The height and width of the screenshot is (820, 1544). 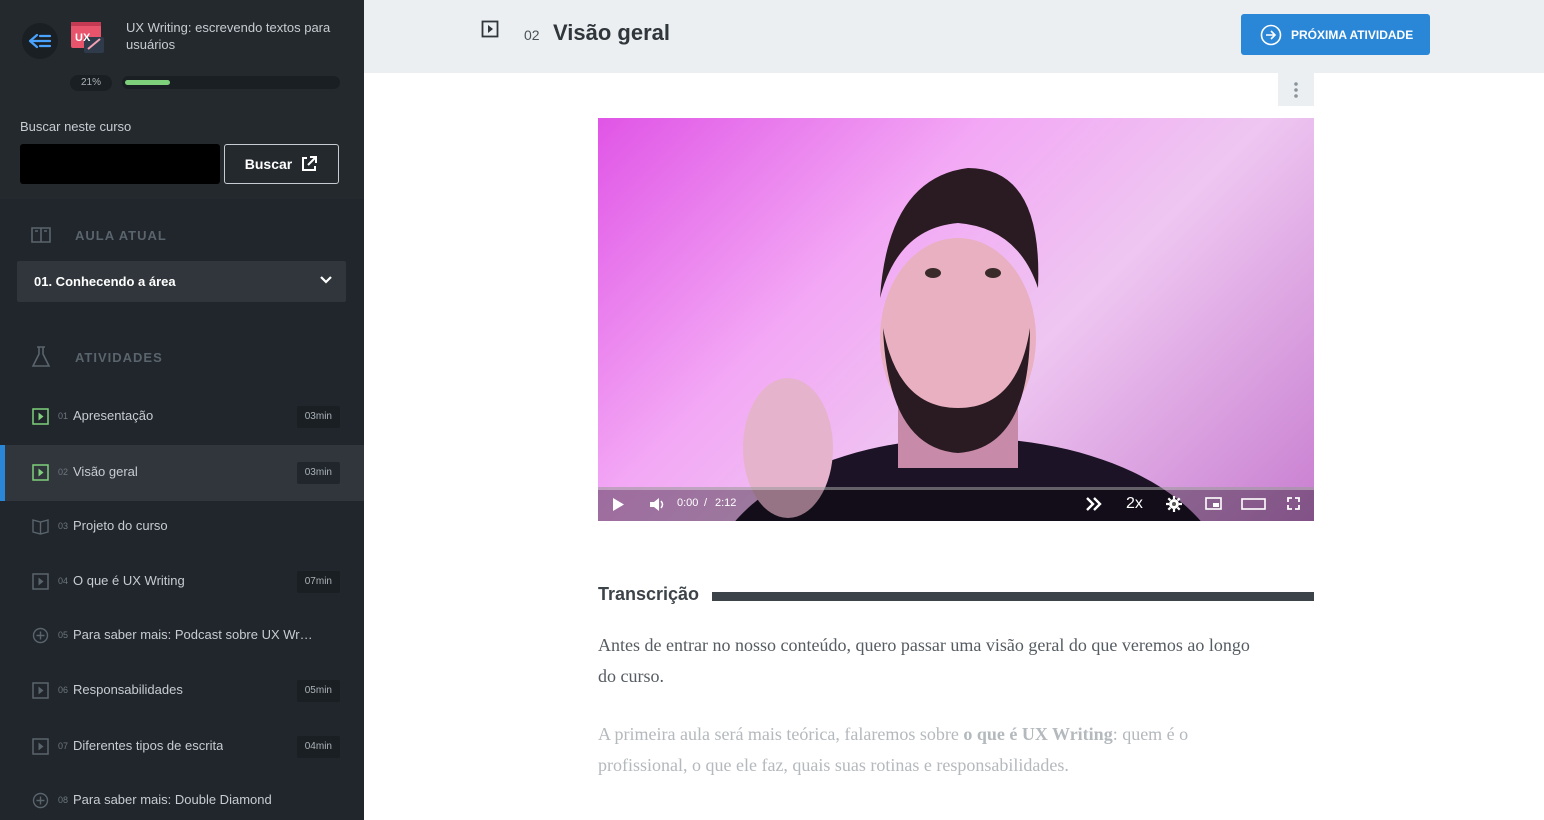 What do you see at coordinates (182, 417) in the screenshot?
I see `activity-item: 01 Apresentação 03min` at bounding box center [182, 417].